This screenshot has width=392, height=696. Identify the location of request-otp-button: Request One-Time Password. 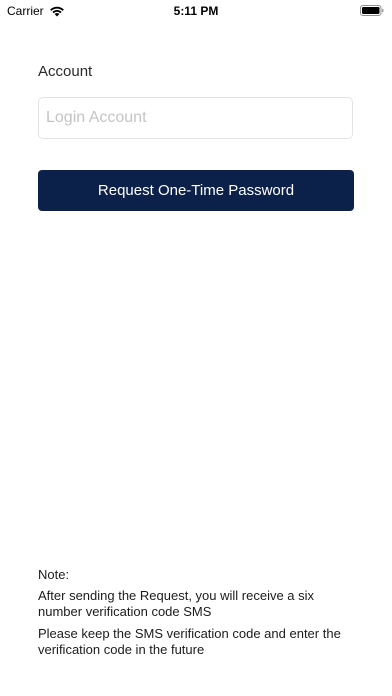
(196, 190).